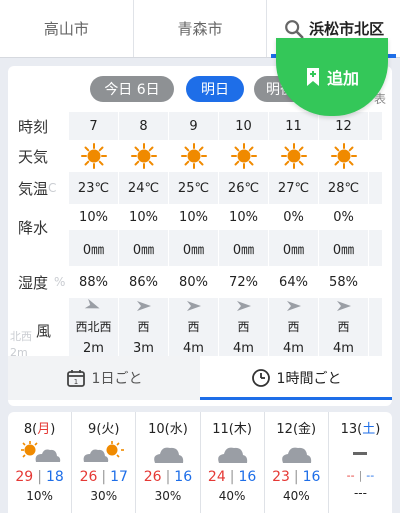  What do you see at coordinates (39, 477) in the screenshot?
I see `day-temps: 29 | 18` at bounding box center [39, 477].